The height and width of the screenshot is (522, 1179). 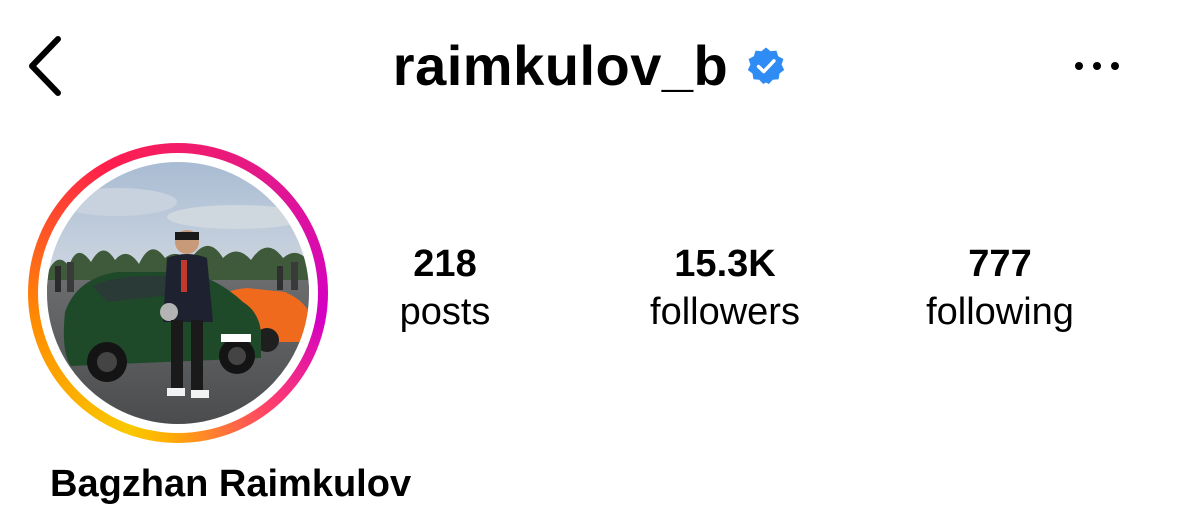 I want to click on more-options-button, so click(x=1097, y=66).